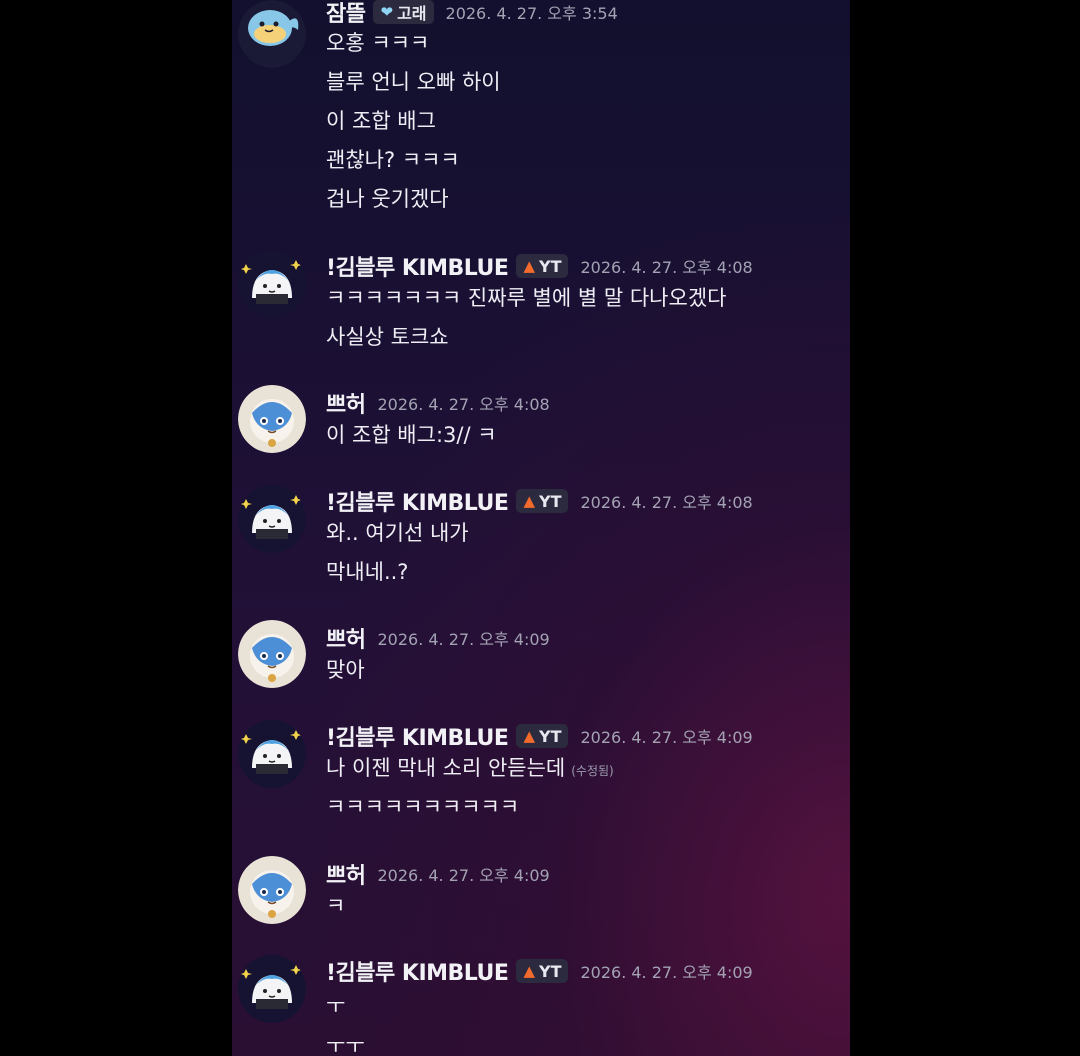 This screenshot has height=1056, width=1080. What do you see at coordinates (423, 807) in the screenshot?
I see `message-line: ㅋㅋㅋㅋㅋㅋㅋㅋㅋㅋ` at bounding box center [423, 807].